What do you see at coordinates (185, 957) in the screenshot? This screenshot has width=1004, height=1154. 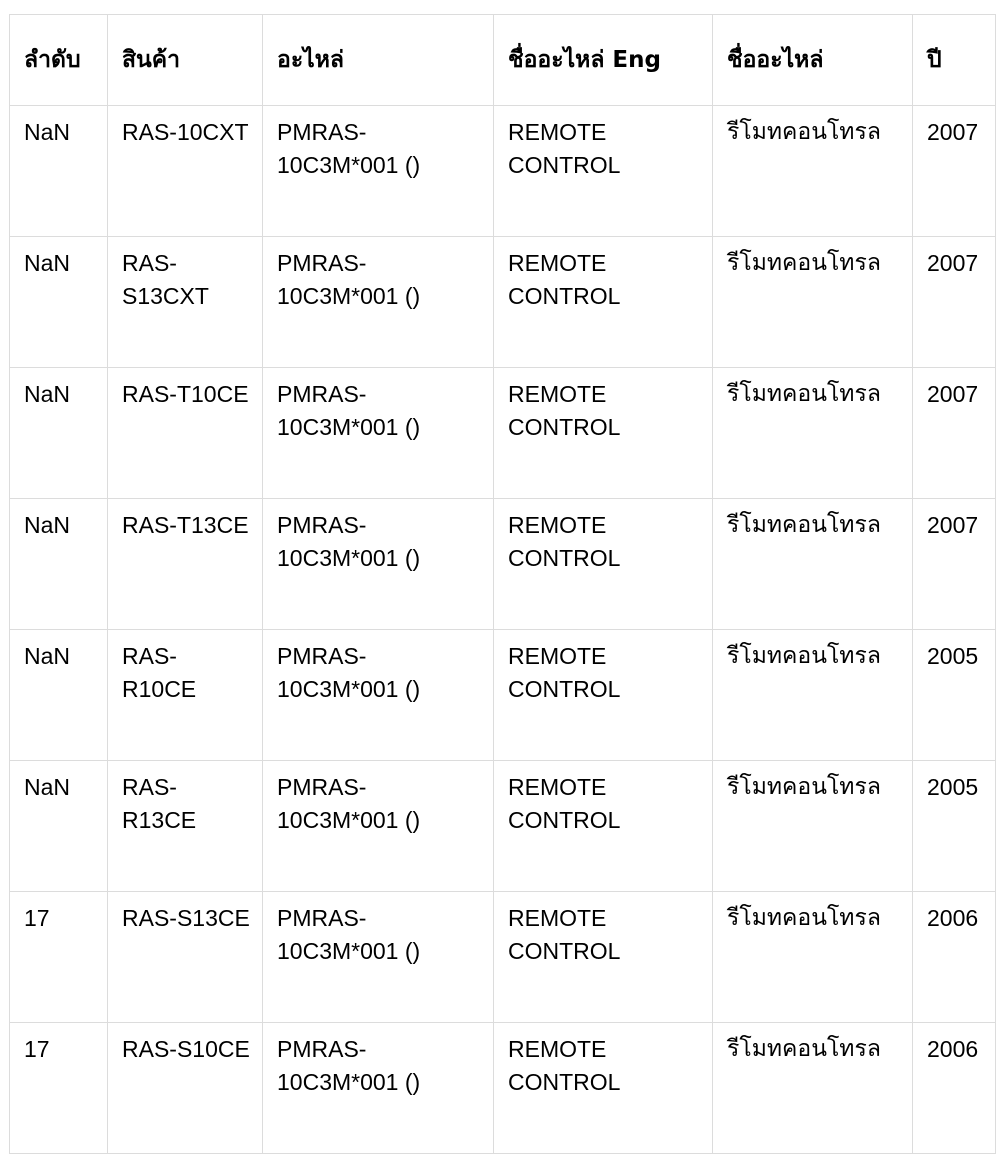 I see `cell-product: RAS-S13CE` at bounding box center [185, 957].